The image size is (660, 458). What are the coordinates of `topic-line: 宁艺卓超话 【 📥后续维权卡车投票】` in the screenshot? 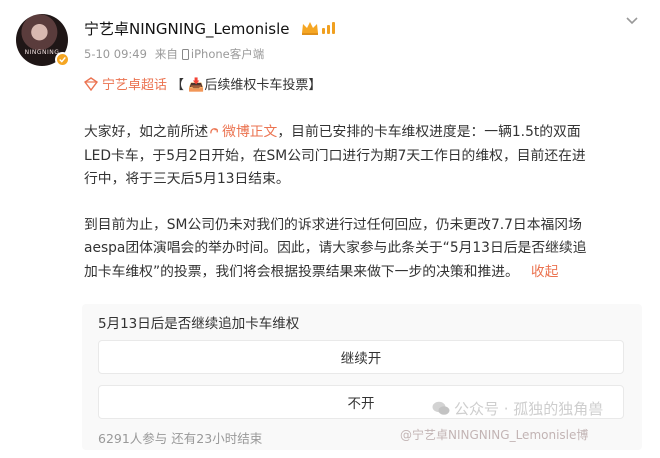 It's located at (202, 83).